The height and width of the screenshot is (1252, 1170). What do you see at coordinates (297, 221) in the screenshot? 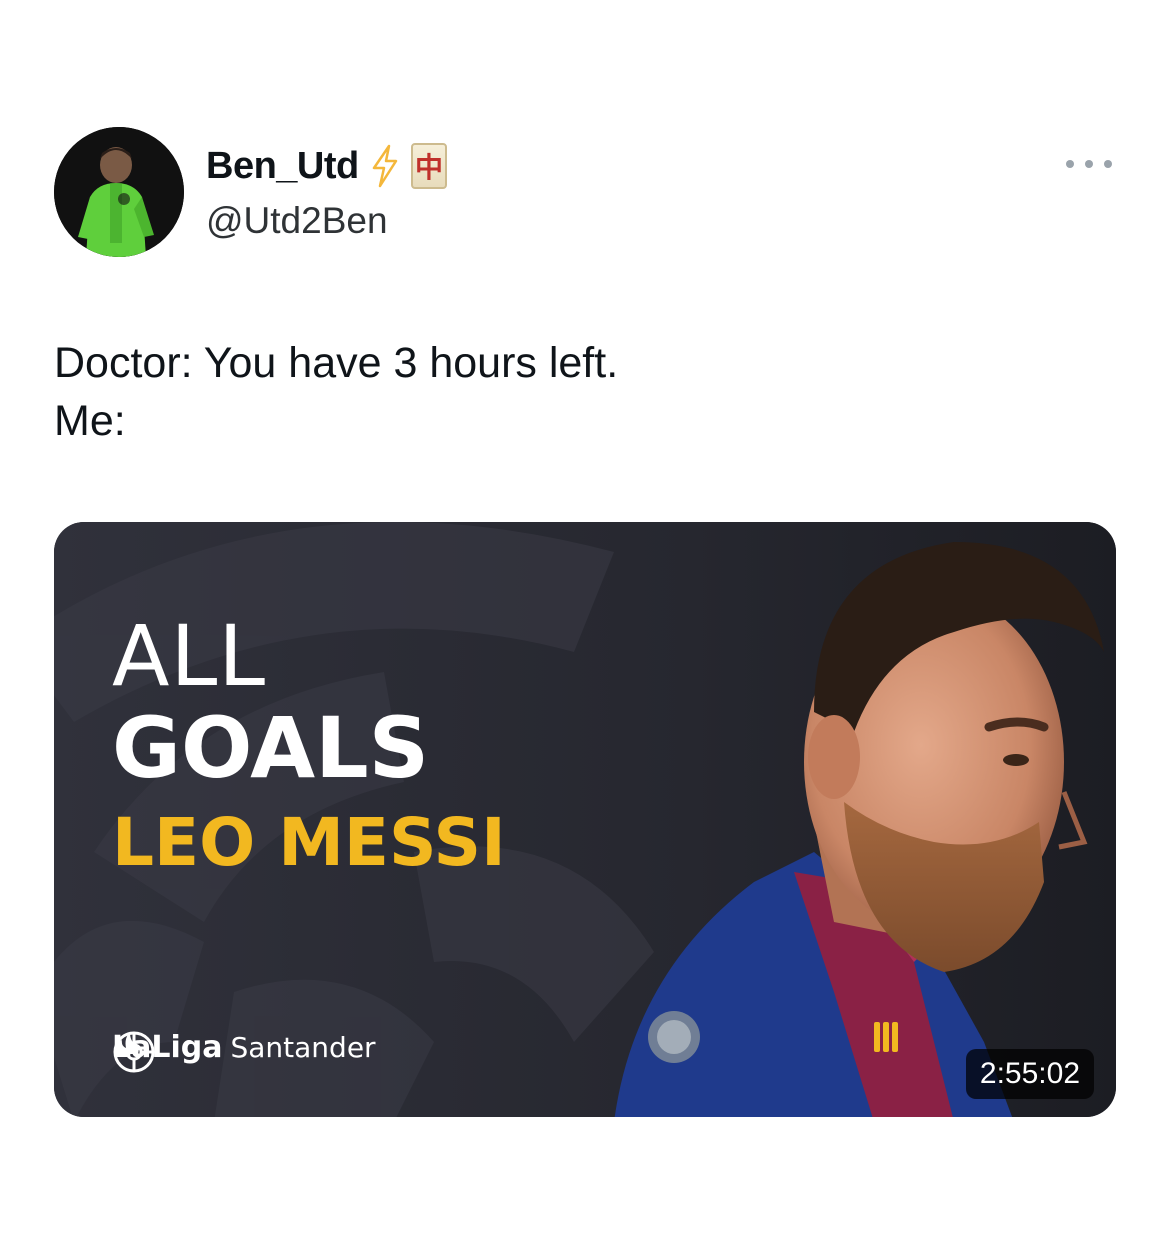
I see `user-handle: @Utd2Ben` at bounding box center [297, 221].